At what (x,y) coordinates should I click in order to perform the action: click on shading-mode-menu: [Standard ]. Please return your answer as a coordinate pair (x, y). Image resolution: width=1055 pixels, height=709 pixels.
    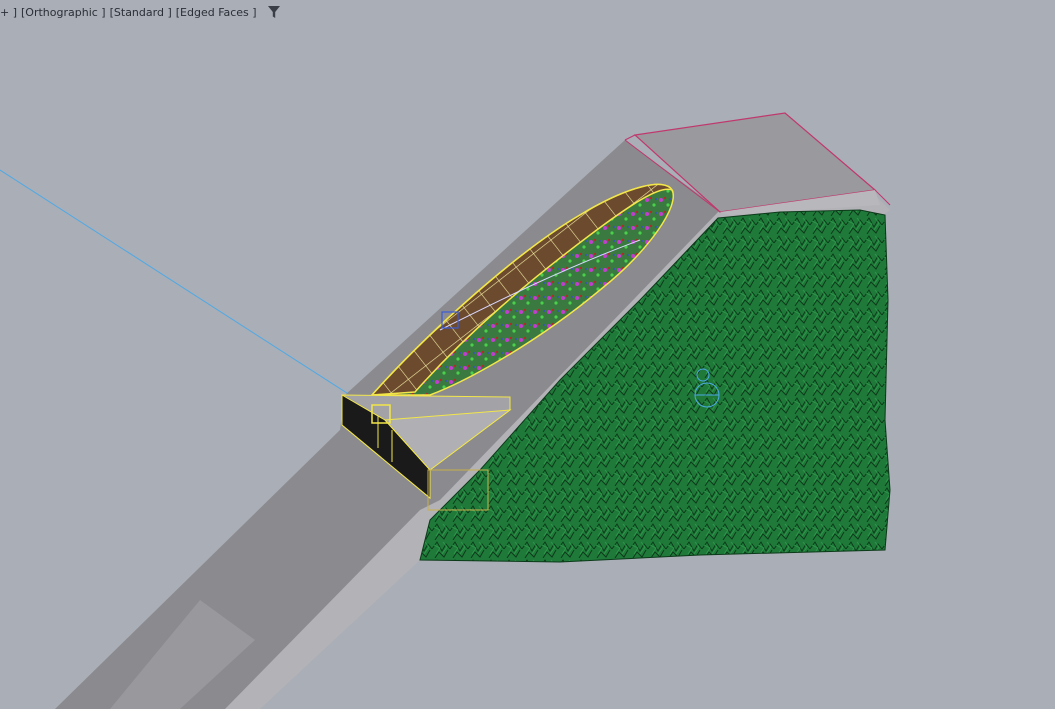
    Looking at the image, I should click on (141, 12).